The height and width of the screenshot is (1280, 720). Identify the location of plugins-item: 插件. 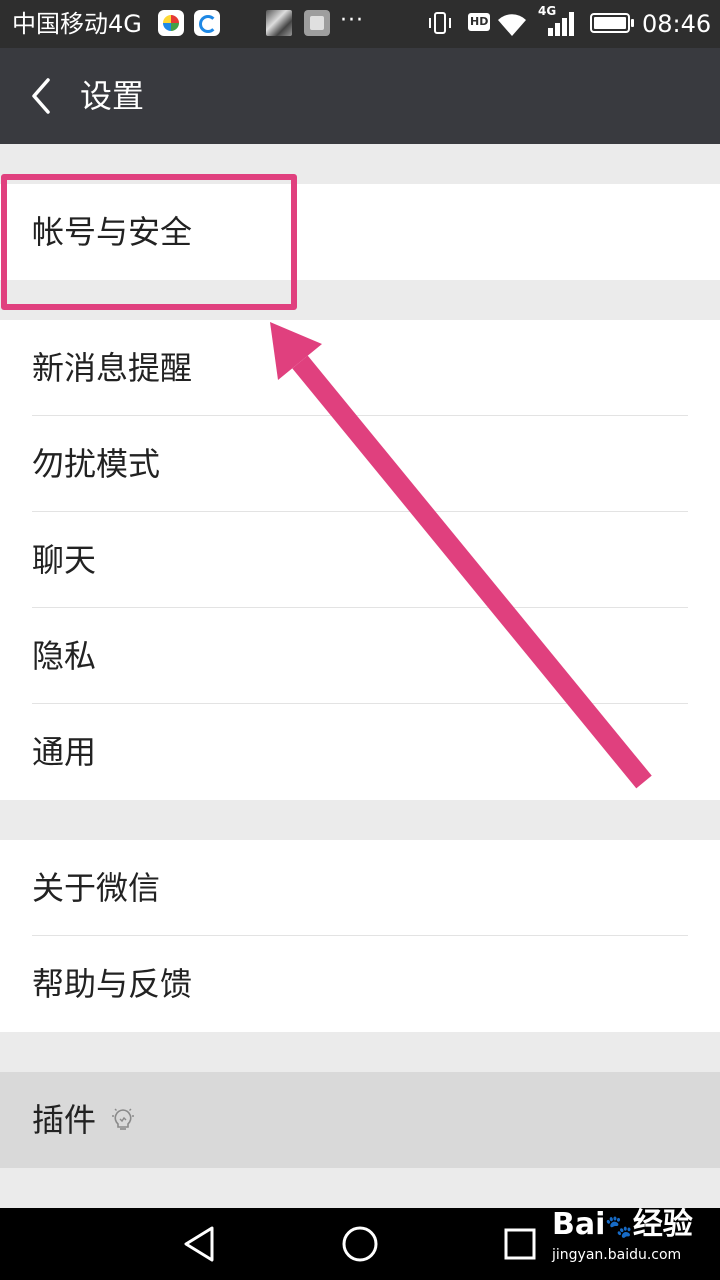
(360, 1120).